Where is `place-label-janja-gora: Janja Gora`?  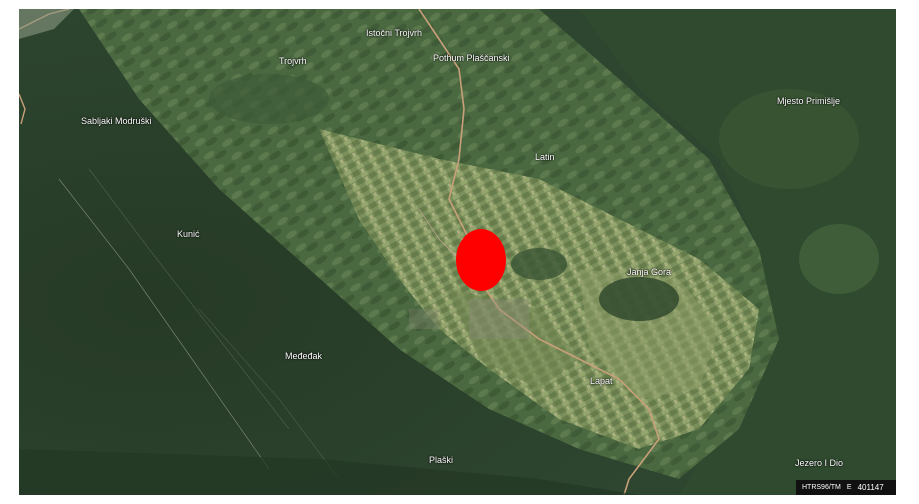 place-label-janja-gora: Janja Gora is located at coordinates (649, 272).